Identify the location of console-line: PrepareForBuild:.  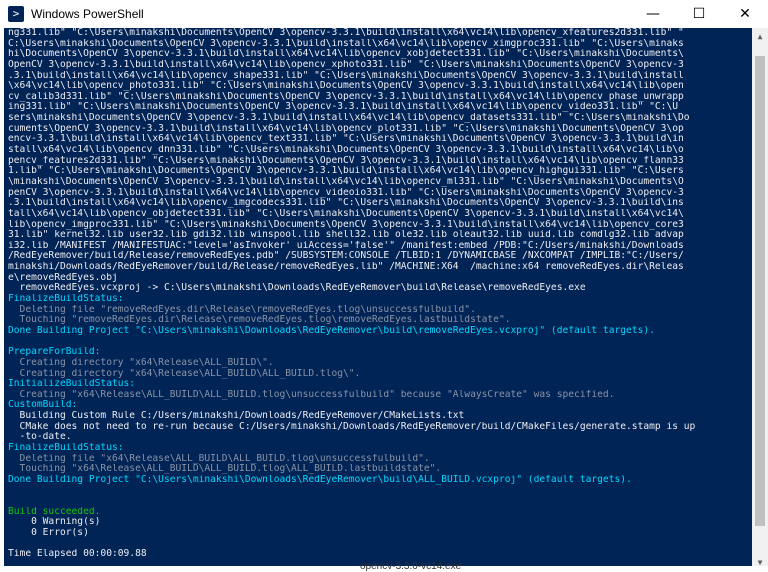
(54, 352).